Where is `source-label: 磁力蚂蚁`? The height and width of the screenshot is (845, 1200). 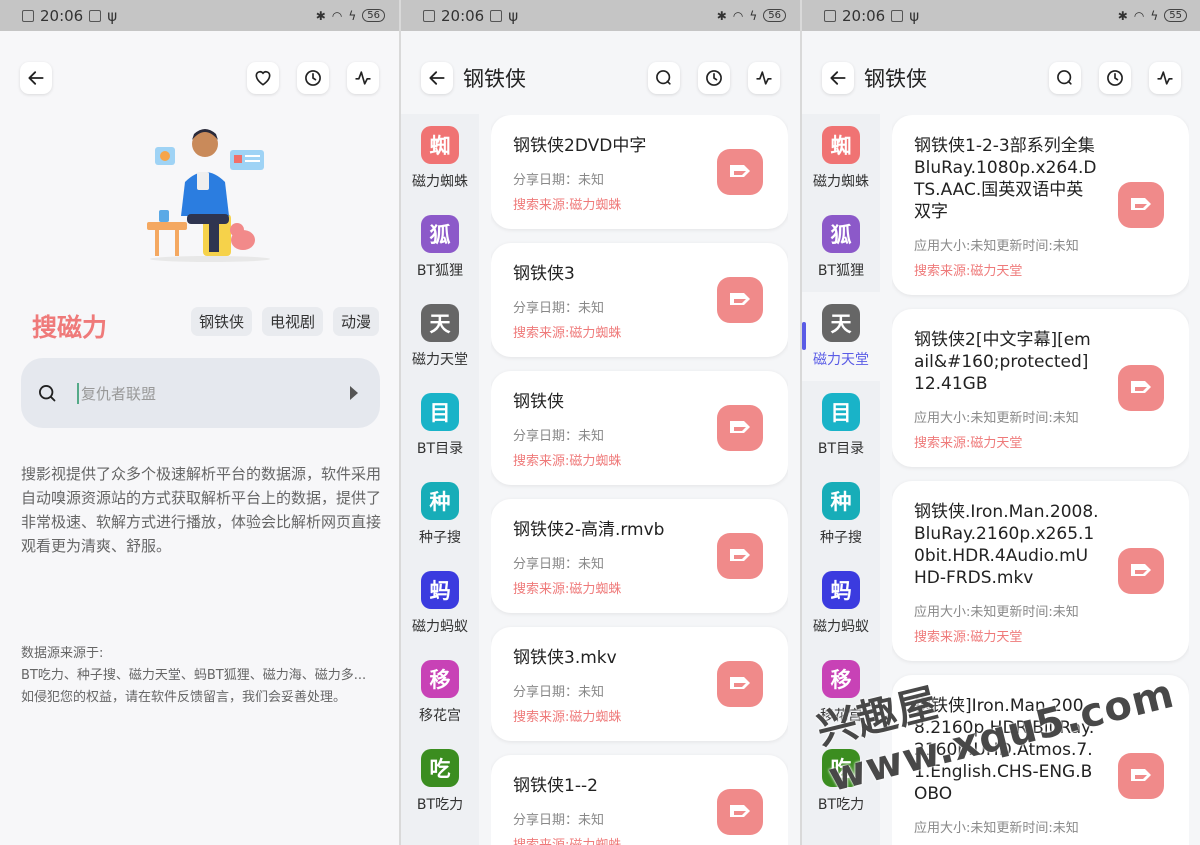
source-label: 磁力蚂蚁 is located at coordinates (841, 627).